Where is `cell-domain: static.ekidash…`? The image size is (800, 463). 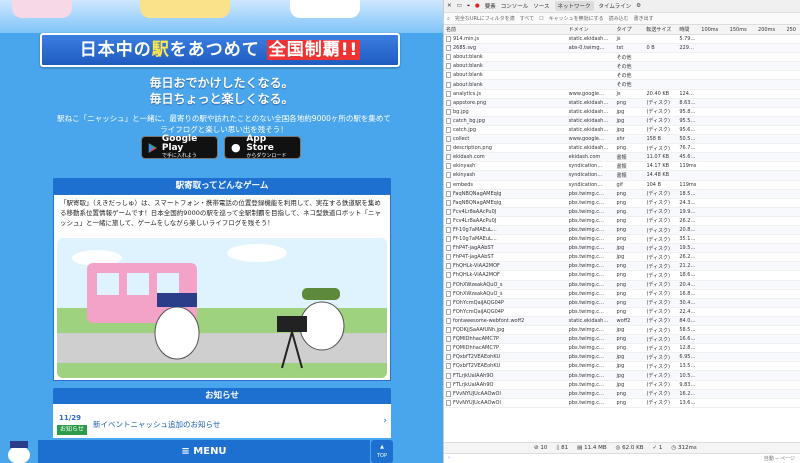
cell-domain: static.ekidash… is located at coordinates (588, 148).